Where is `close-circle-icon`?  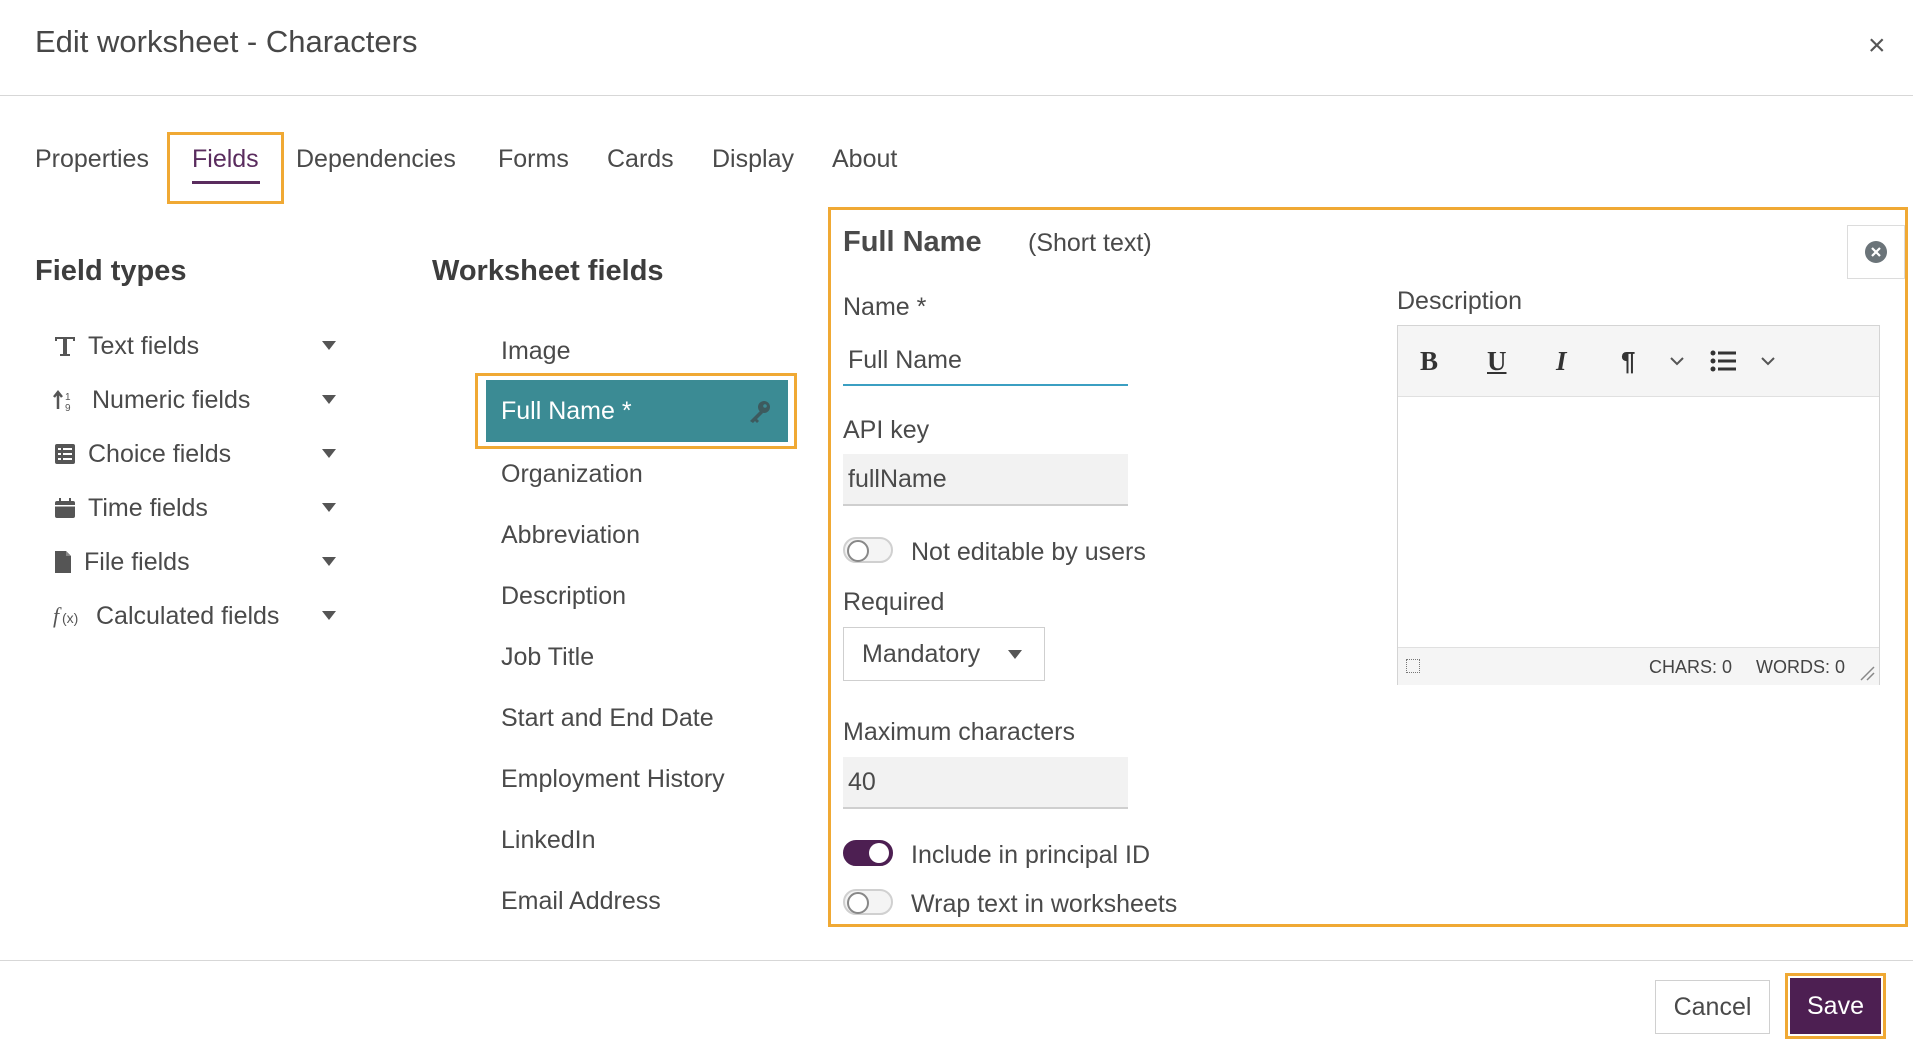 close-circle-icon is located at coordinates (1876, 252).